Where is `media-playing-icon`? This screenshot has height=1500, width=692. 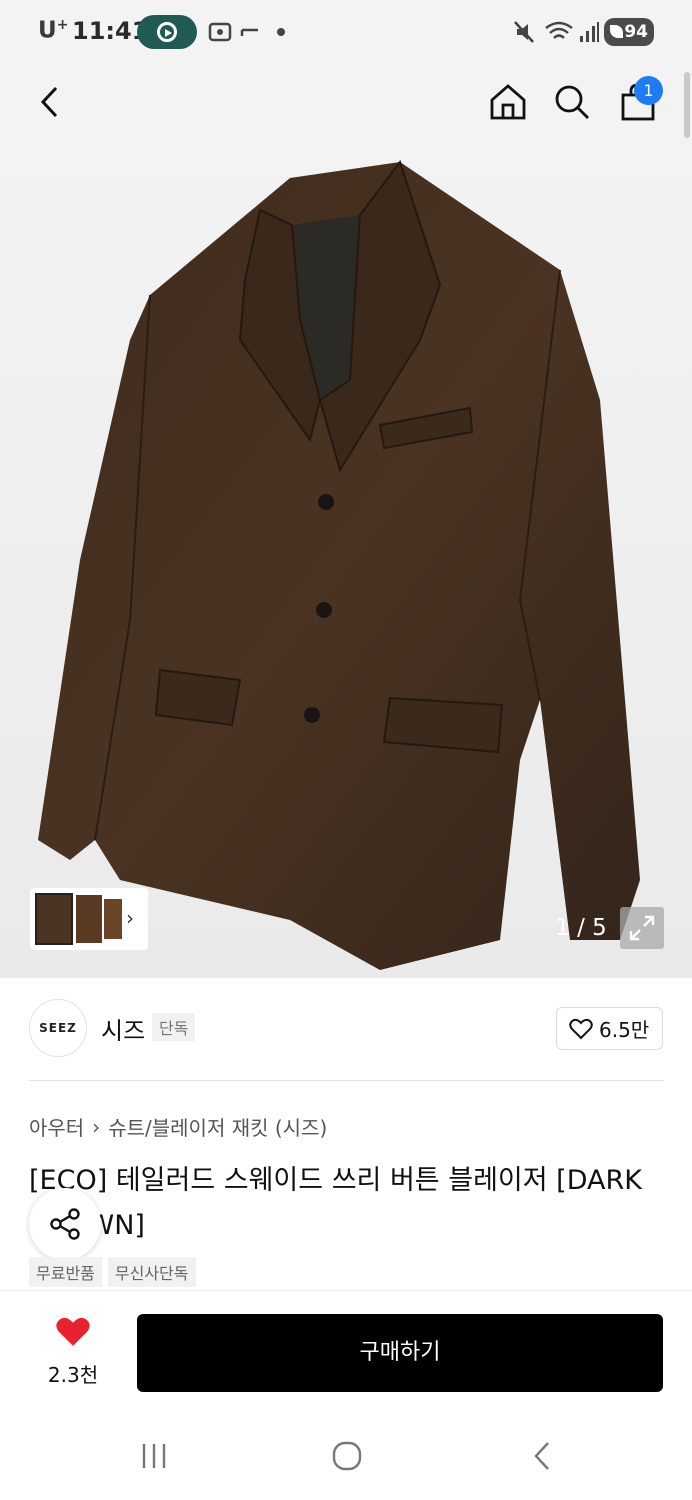 media-playing-icon is located at coordinates (167, 32).